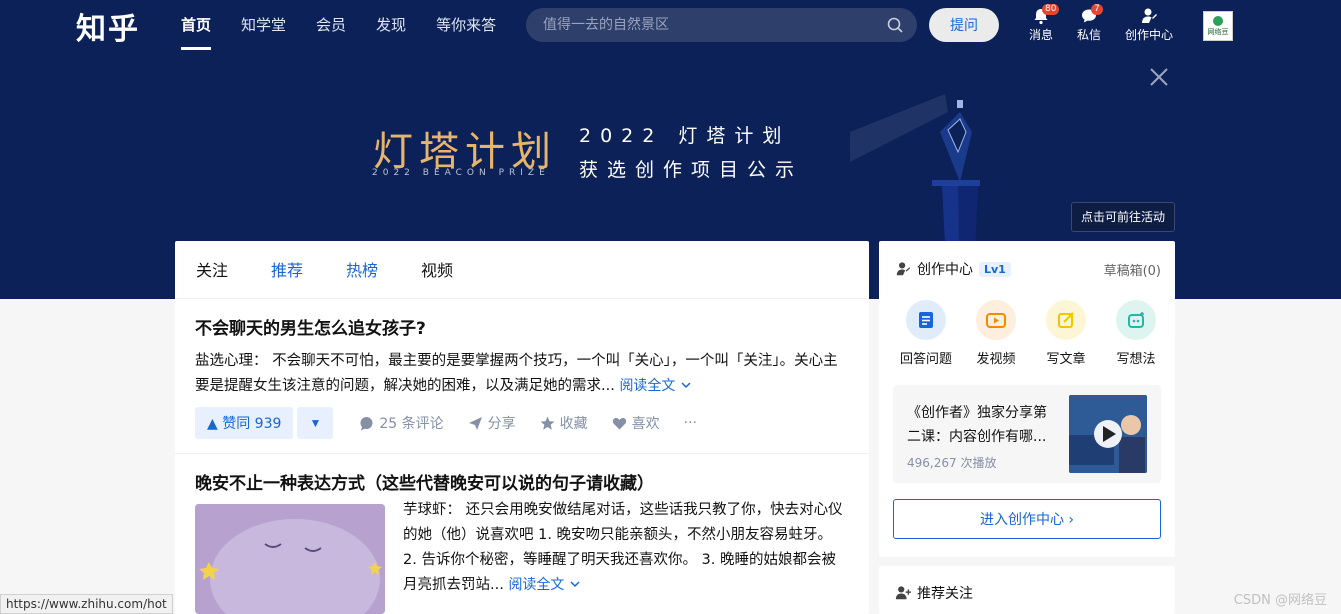  Describe the element at coordinates (1132, 269) in the screenshot. I see `drafts-link: 草稿箱(0)` at that location.